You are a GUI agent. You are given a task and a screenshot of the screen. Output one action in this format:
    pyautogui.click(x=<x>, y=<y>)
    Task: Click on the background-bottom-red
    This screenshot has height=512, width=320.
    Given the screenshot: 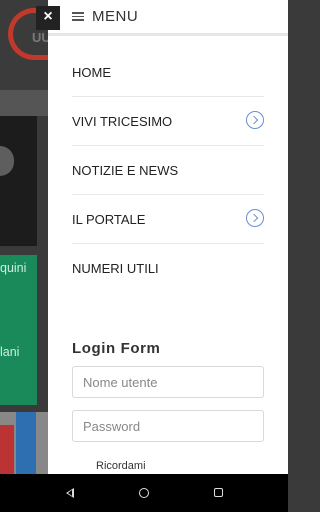 What is the action you would take?
    pyautogui.click(x=7, y=449)
    